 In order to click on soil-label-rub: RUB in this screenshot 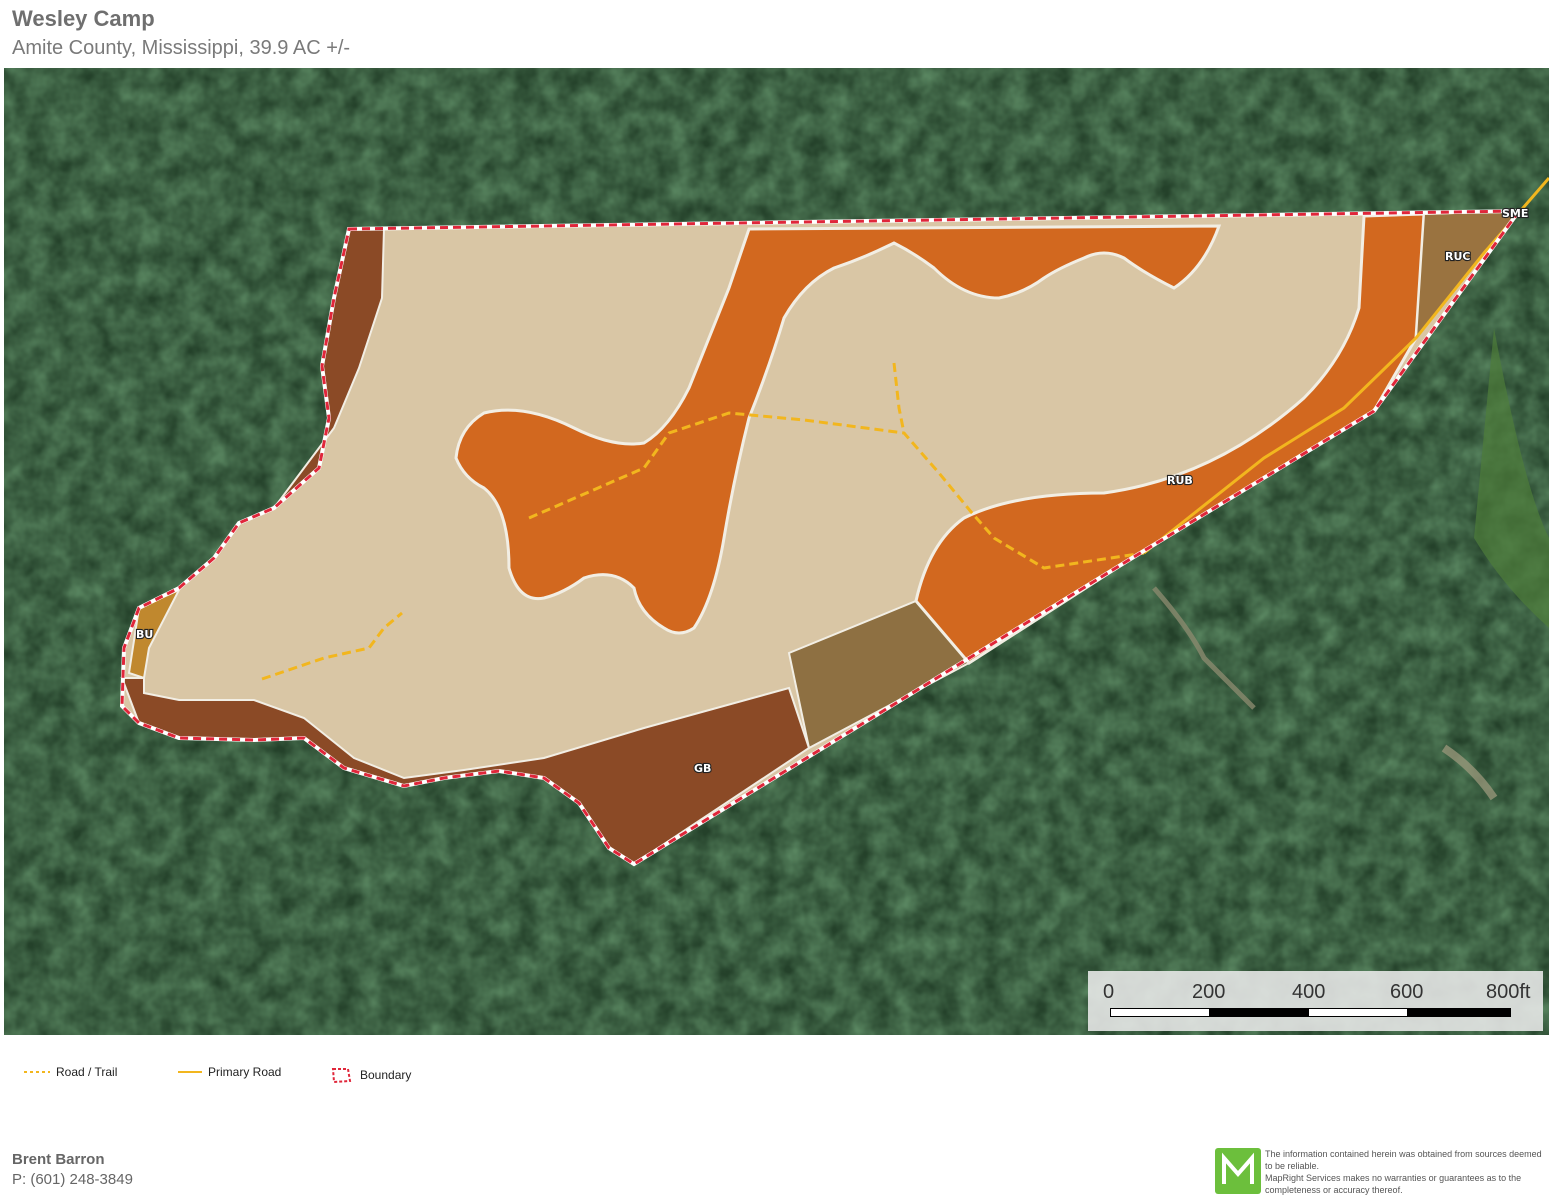, I will do `click(1180, 480)`.